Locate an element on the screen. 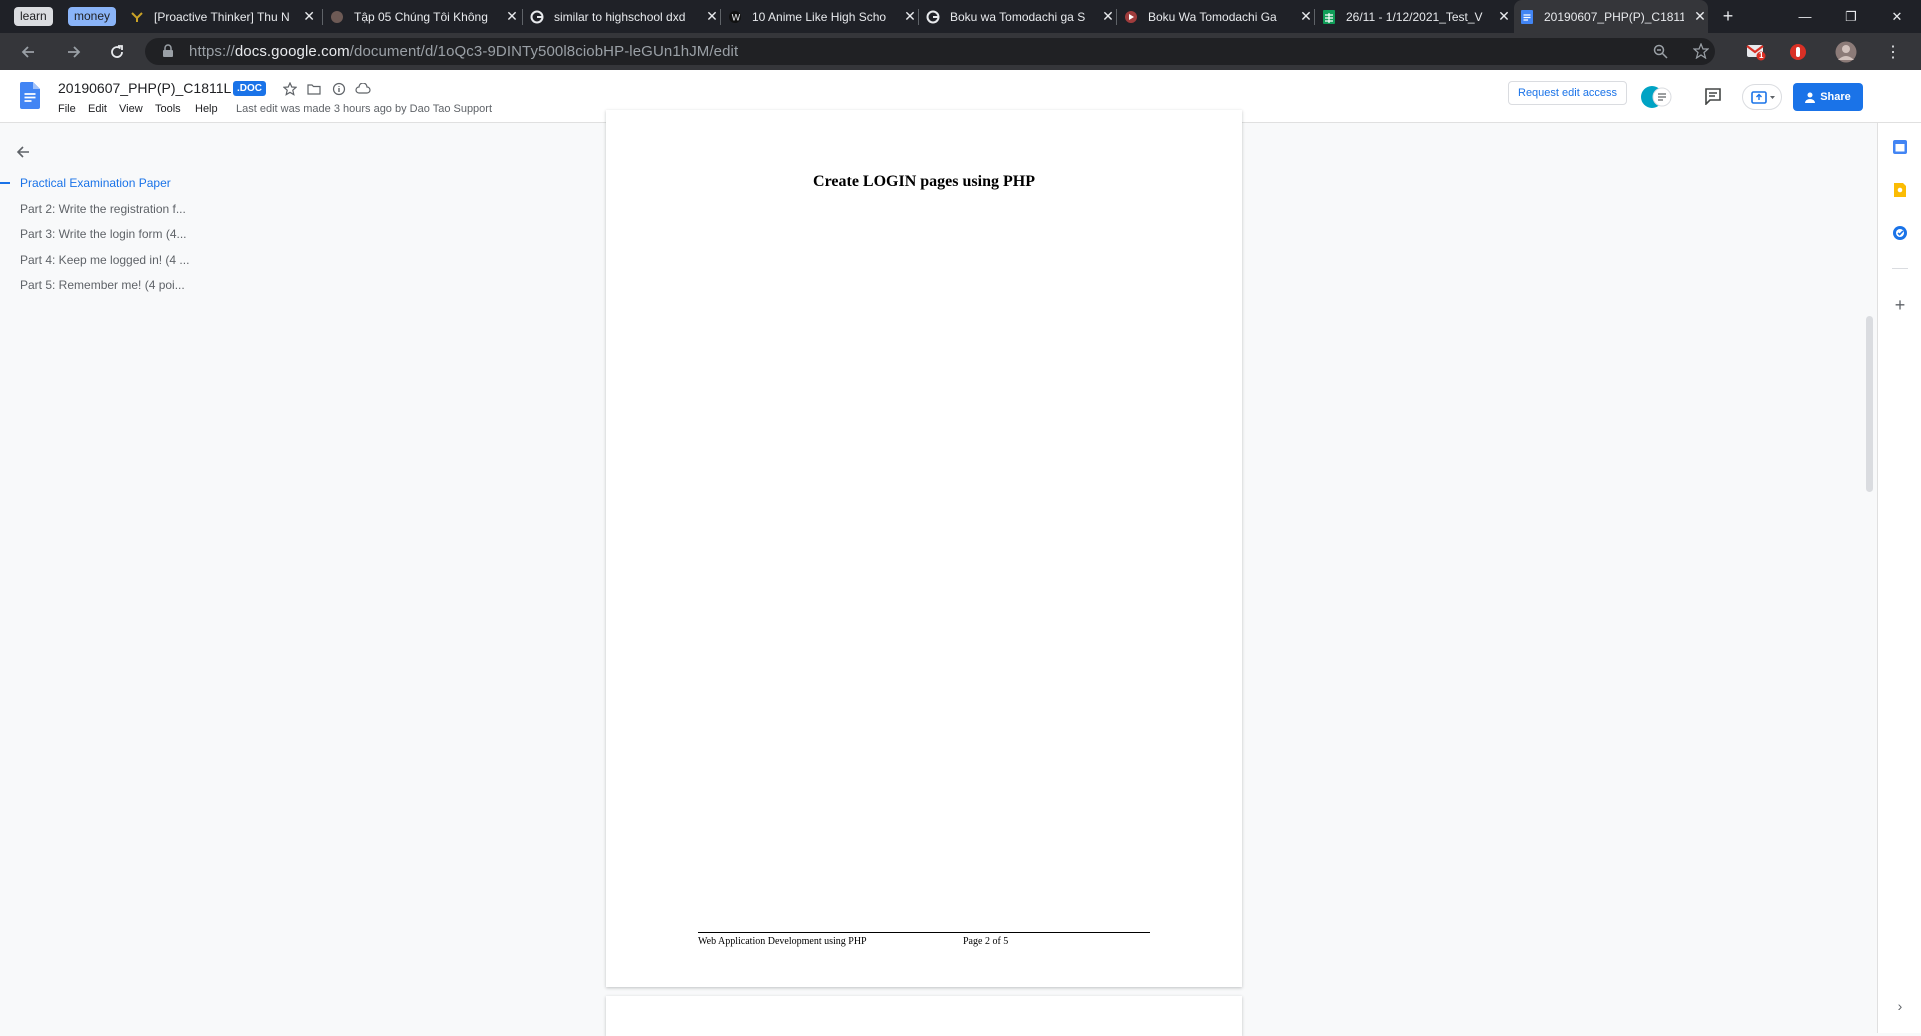  gmail-unread-badge: 1 is located at coordinates (1761, 55).